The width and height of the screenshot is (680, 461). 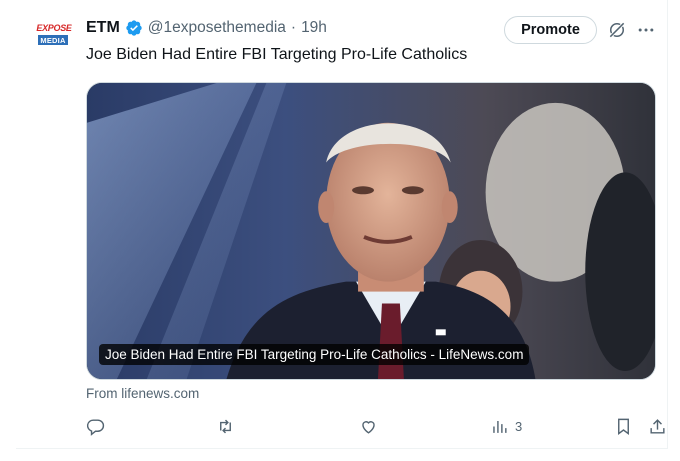 What do you see at coordinates (342, 448) in the screenshot?
I see `divider` at bounding box center [342, 448].